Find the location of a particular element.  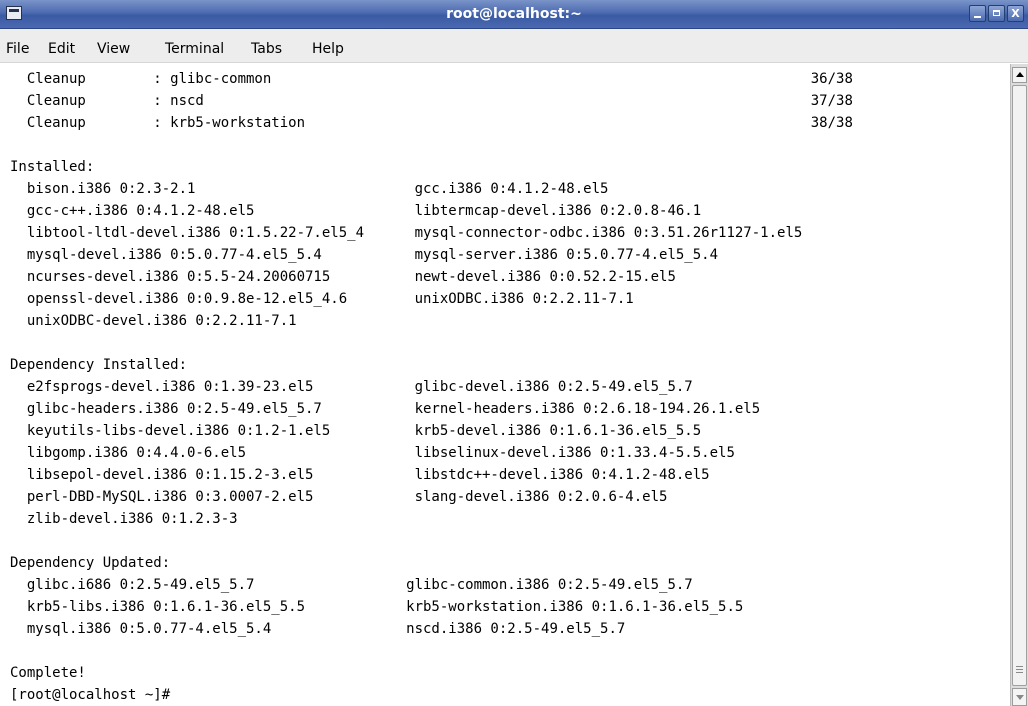

menu-tabs: Tabs is located at coordinates (266, 49).